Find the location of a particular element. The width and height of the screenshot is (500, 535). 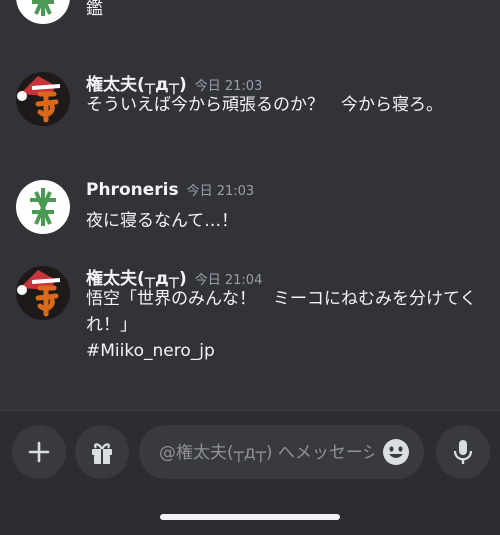

home-indicator is located at coordinates (250, 517).